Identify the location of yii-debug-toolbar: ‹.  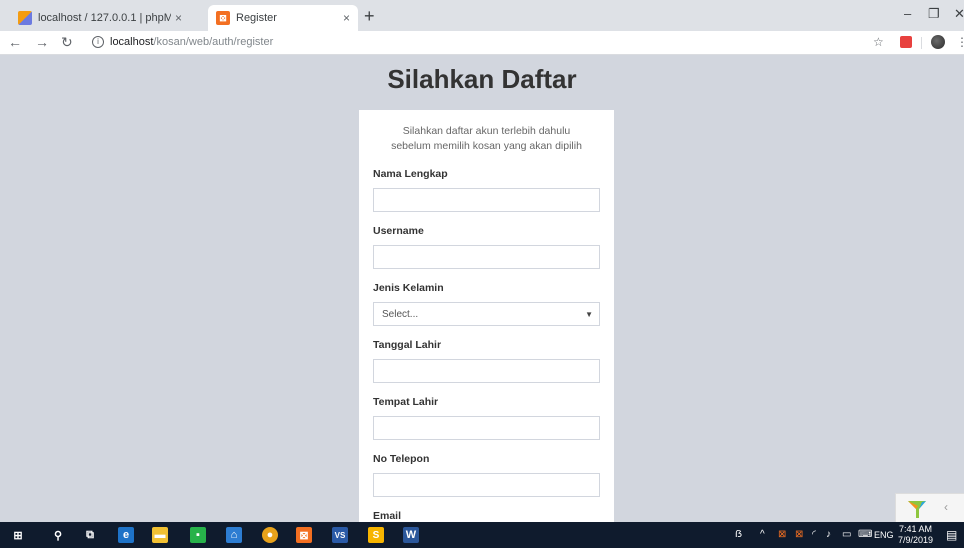
(929, 508).